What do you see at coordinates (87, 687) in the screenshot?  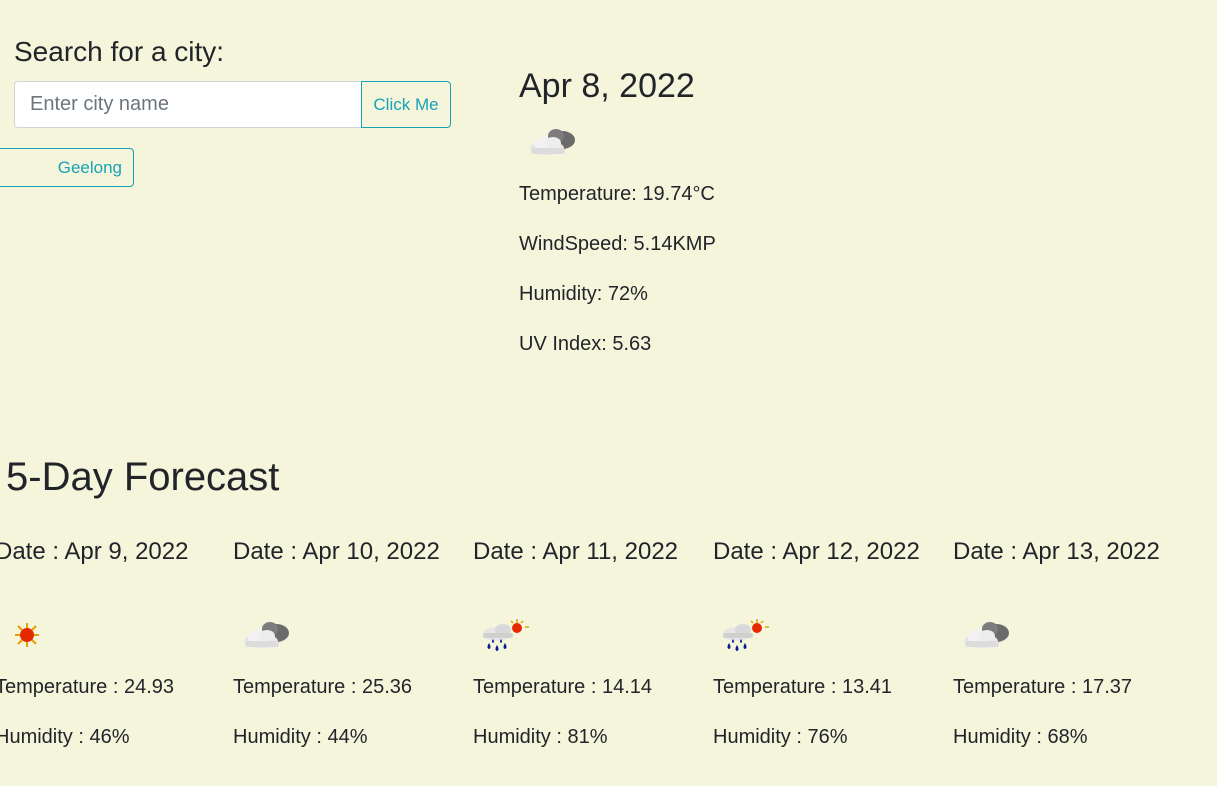 I see `forecast-temperature: Temperature : 24.93` at bounding box center [87, 687].